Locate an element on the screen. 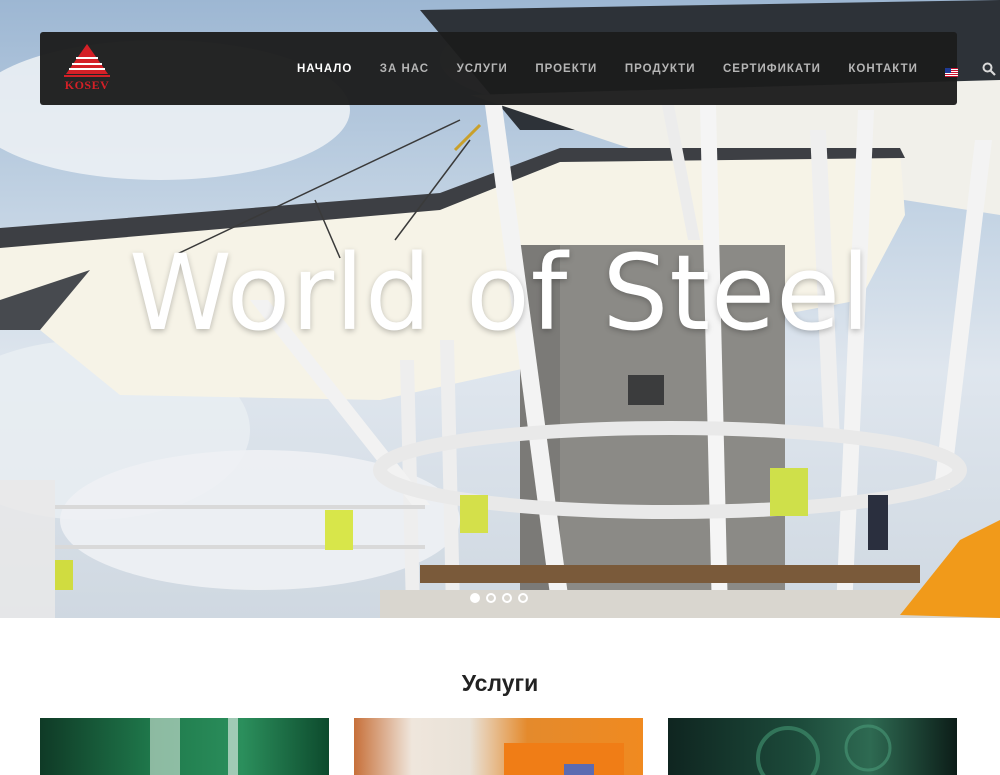 Image resolution: width=1000 pixels, height=775 pixels. service-card-2-image is located at coordinates (564, 759).